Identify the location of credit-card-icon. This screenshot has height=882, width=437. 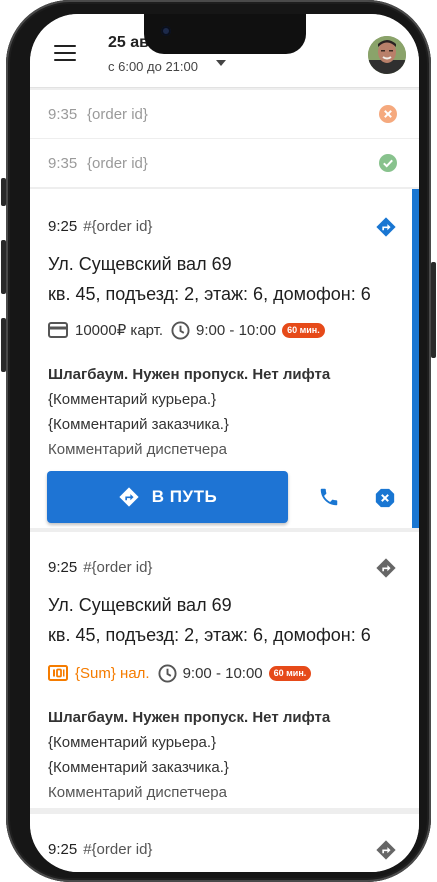
(58, 330).